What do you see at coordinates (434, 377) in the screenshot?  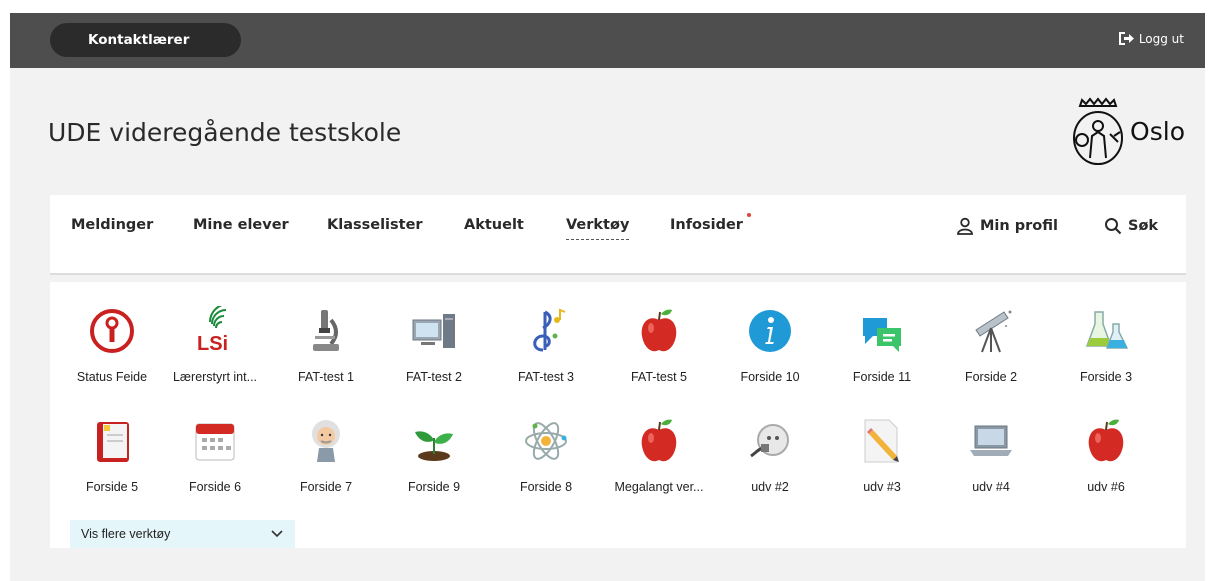 I see `tool-label: FAT-test 2` at bounding box center [434, 377].